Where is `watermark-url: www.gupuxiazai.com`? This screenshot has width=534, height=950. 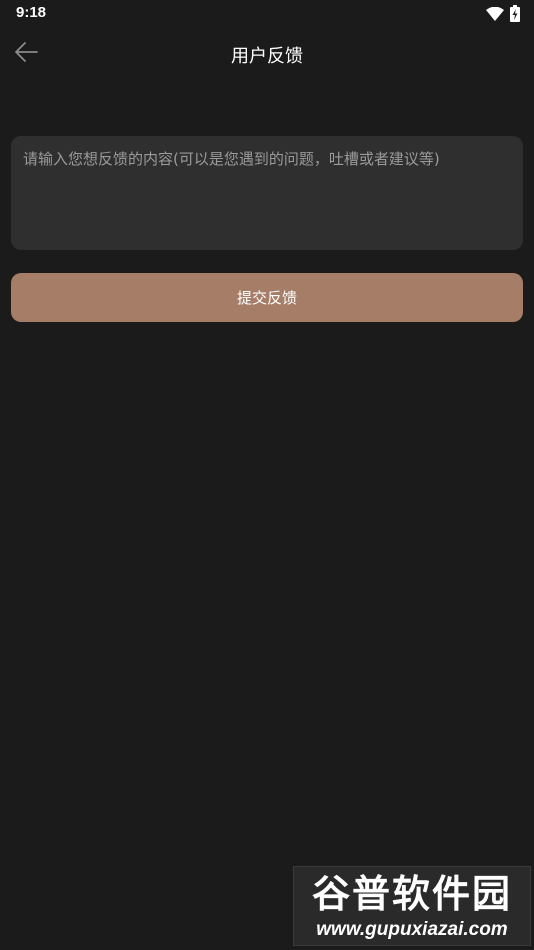 watermark-url: www.gupuxiazai.com is located at coordinates (412, 929).